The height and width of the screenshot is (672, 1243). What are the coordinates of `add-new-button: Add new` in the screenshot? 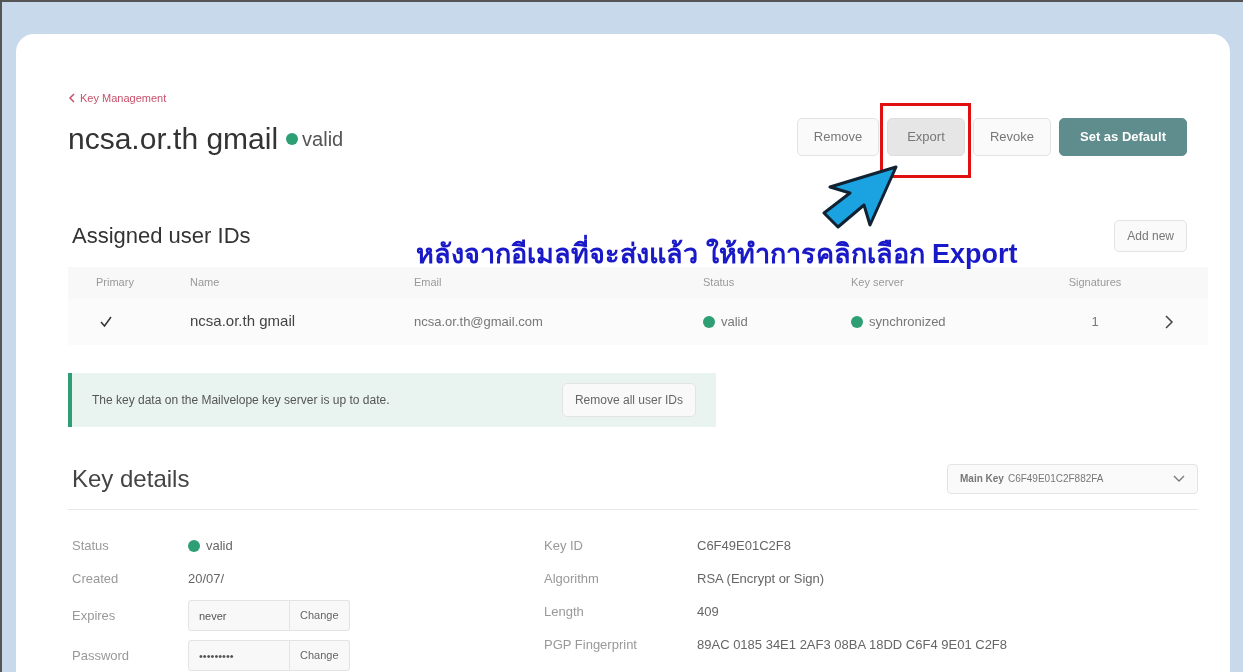 It's located at (1150, 235).